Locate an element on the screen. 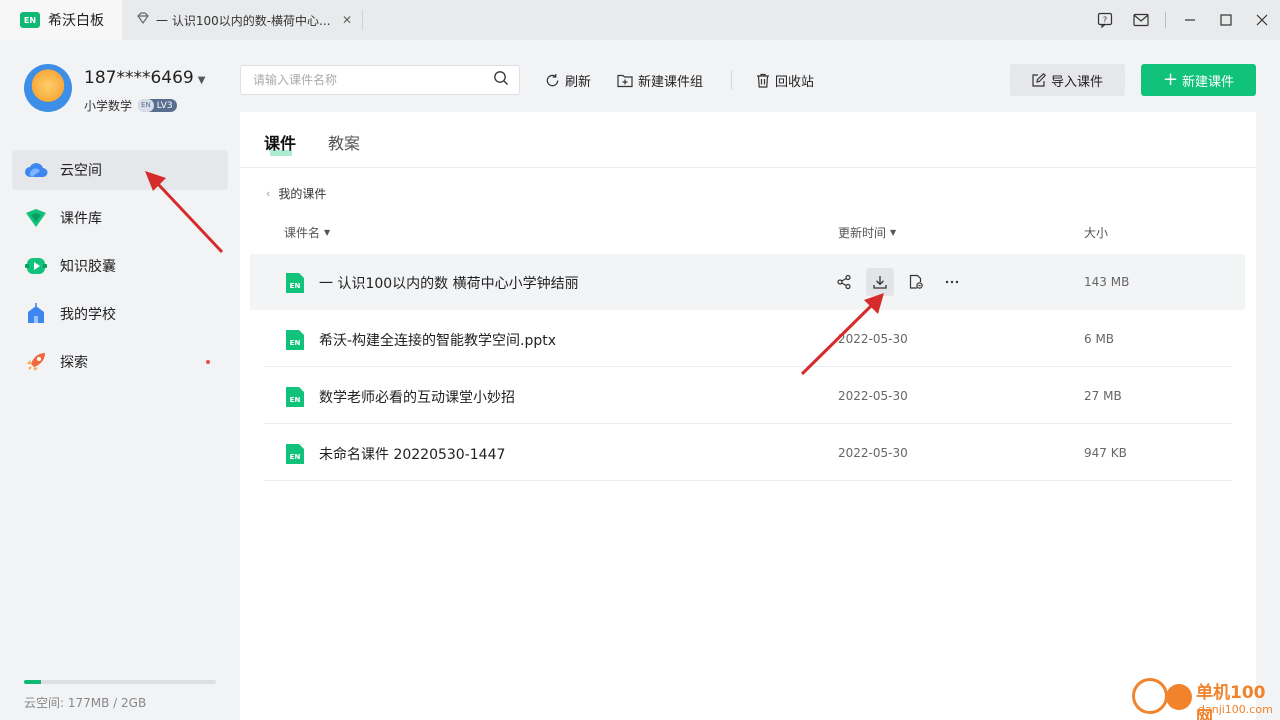 The height and width of the screenshot is (720, 1280). more-icon is located at coordinates (952, 282).